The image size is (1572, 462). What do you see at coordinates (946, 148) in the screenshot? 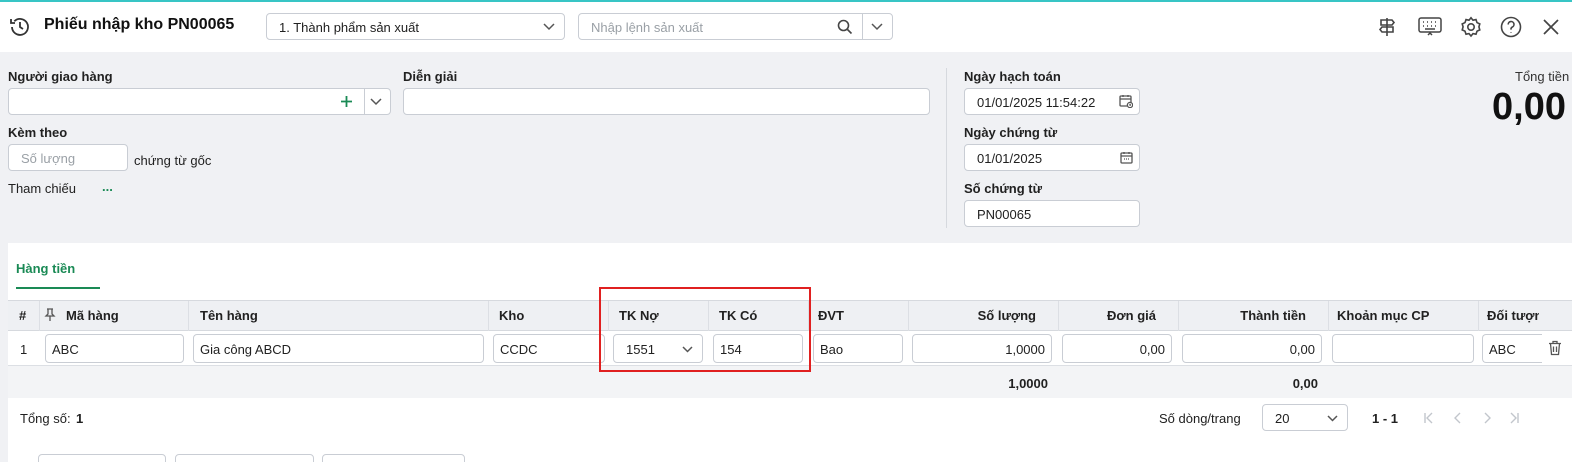
I see `form-divider` at bounding box center [946, 148].